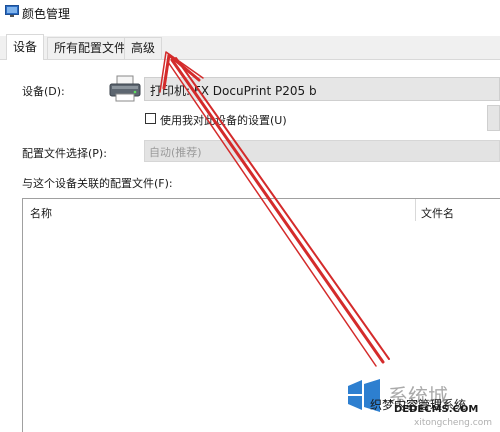 The height and width of the screenshot is (432, 500). I want to click on title-bar: 颜色管理, so click(250, 13).